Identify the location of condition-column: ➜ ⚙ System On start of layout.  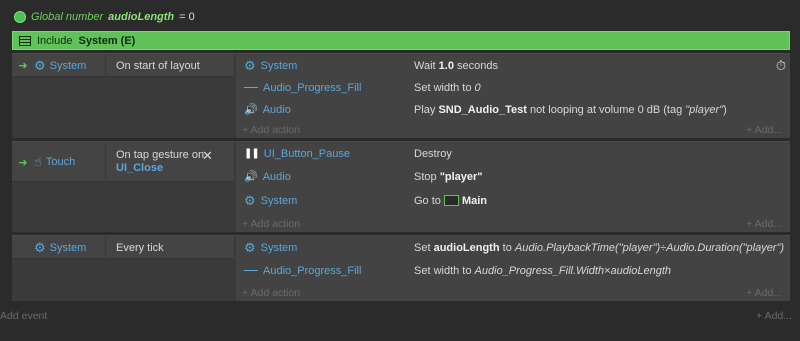
(123, 96).